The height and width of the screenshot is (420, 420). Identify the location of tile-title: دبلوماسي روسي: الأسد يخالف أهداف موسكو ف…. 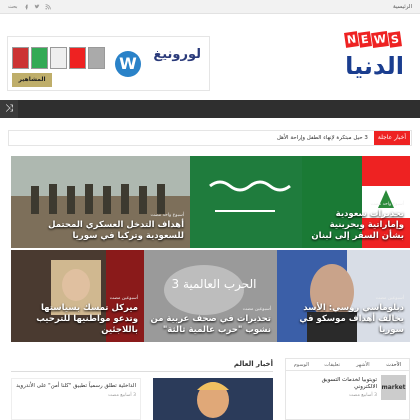
(343, 319).